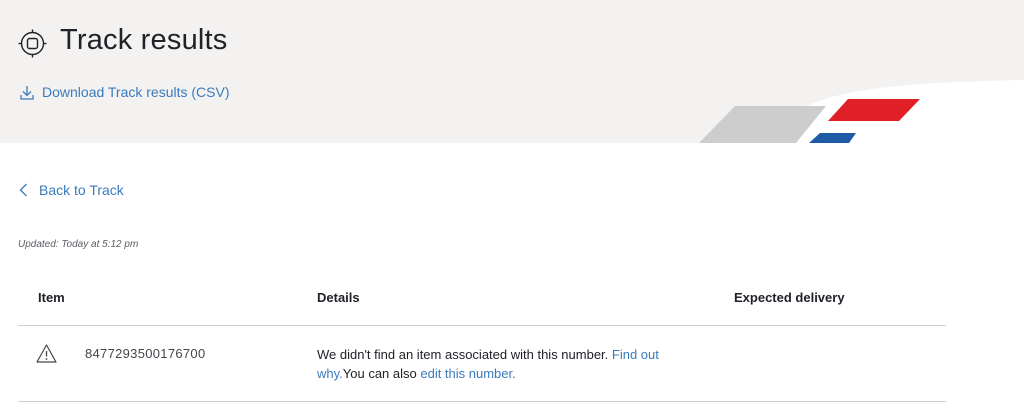 This screenshot has width=1024, height=412. What do you see at coordinates (789, 297) in the screenshot?
I see `column-header-expected-delivery: Expected delivery` at bounding box center [789, 297].